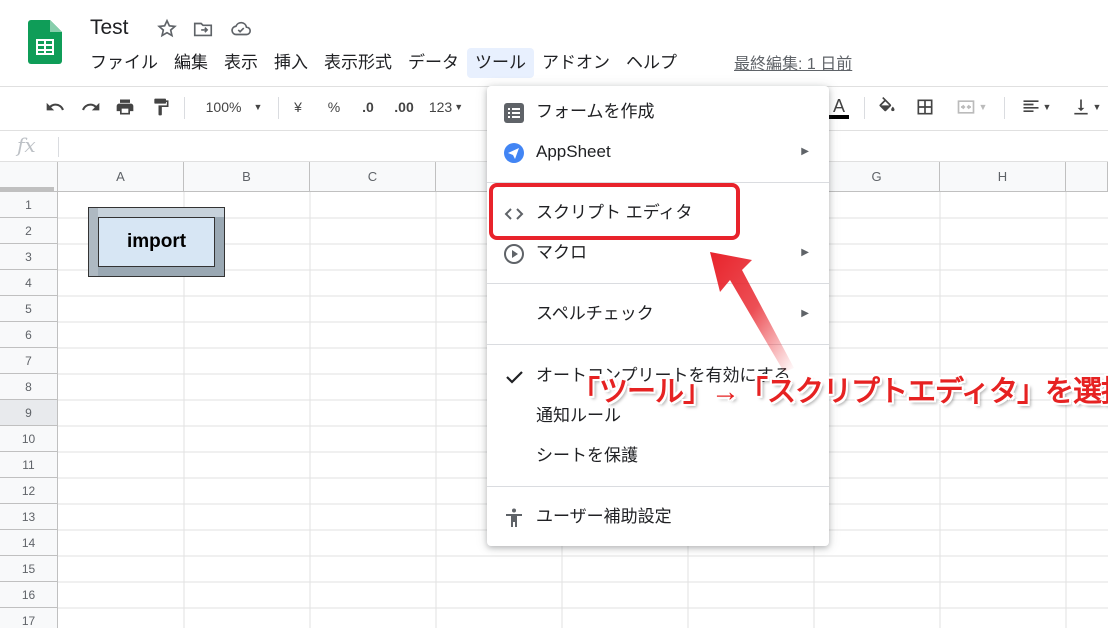 The height and width of the screenshot is (628, 1108). What do you see at coordinates (29, 465) in the screenshot?
I see `row-header: 11` at bounding box center [29, 465].